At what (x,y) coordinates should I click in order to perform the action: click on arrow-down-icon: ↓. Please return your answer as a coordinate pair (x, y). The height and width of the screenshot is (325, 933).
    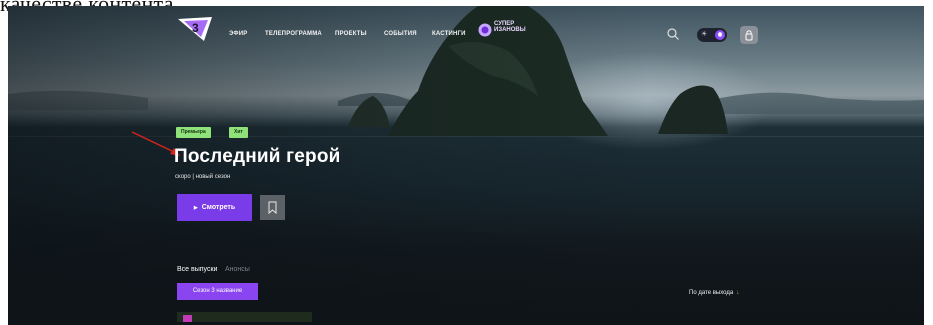
    Looking at the image, I should click on (738, 293).